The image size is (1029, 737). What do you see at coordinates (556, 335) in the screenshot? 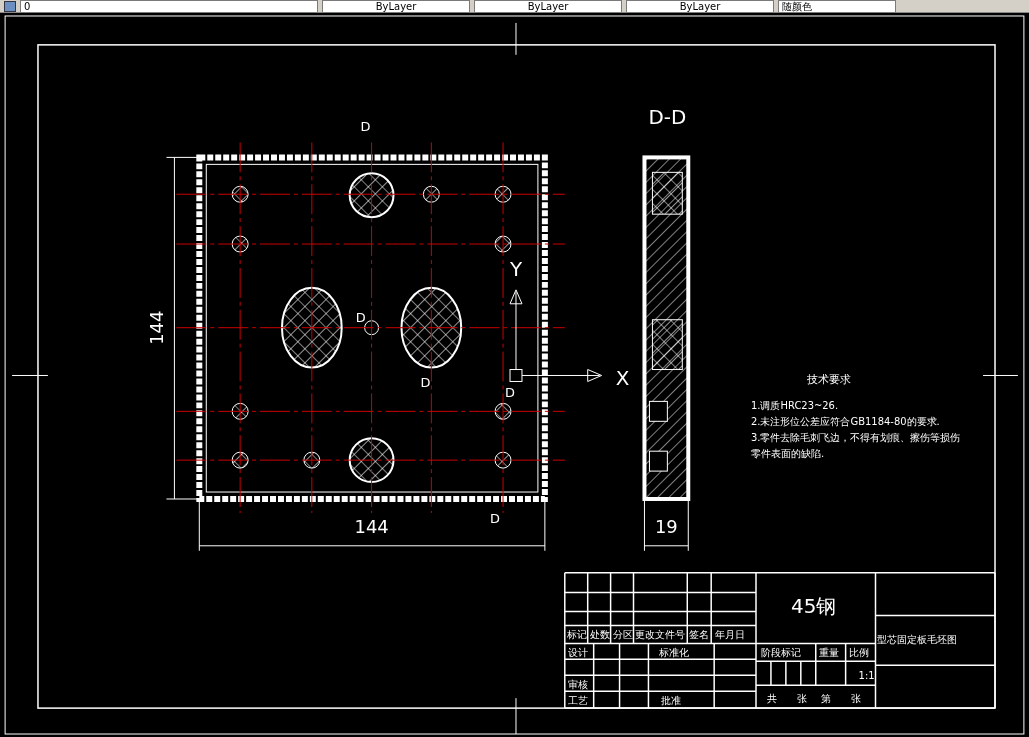
I see `ucs-axis-icon` at bounding box center [556, 335].